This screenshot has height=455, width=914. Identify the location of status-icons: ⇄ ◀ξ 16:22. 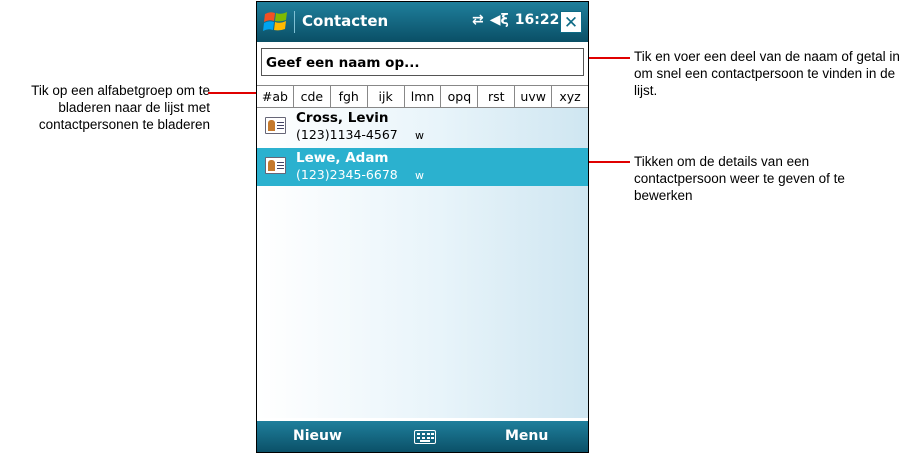
(518, 20).